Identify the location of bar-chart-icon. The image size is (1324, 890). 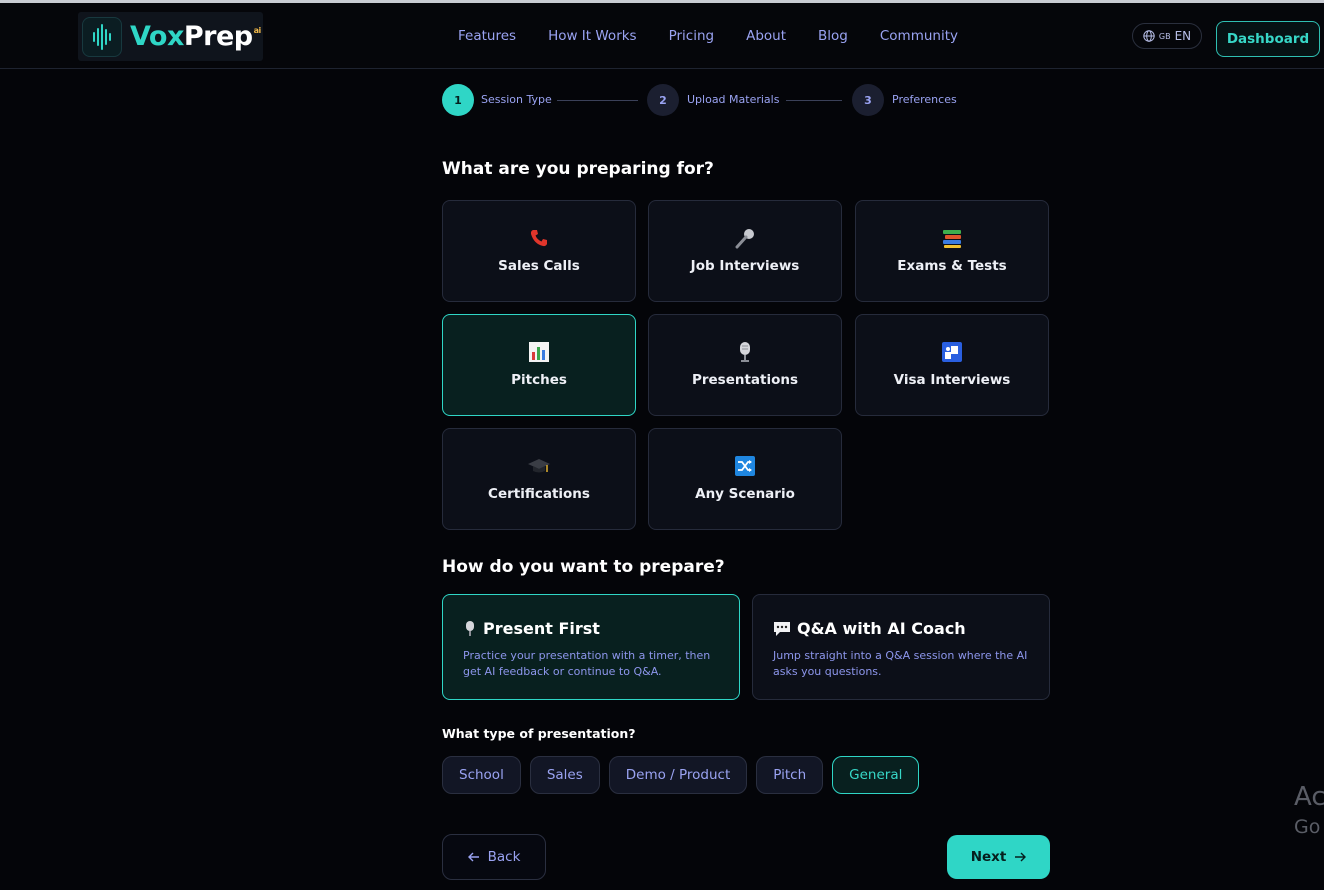
(539, 352).